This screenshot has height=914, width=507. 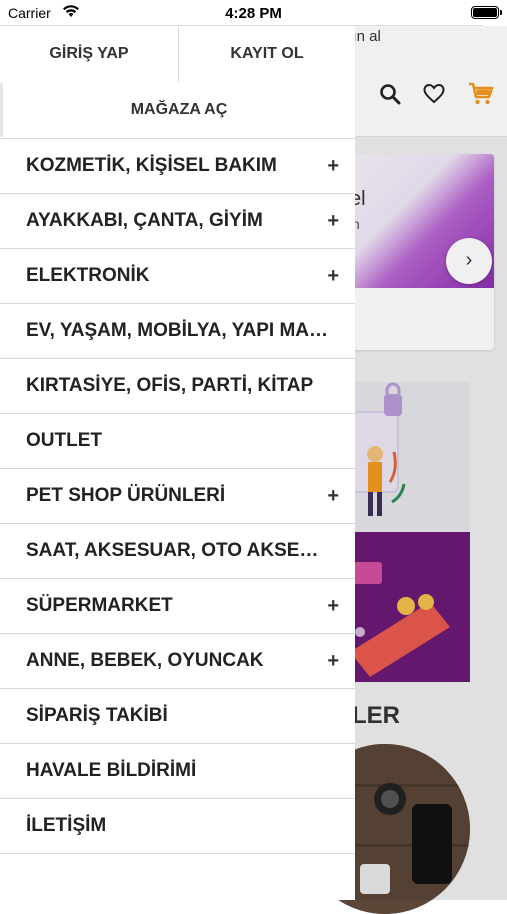 I want to click on menu-item-label: HAVALE BİLDİRİMİ, so click(x=111, y=770).